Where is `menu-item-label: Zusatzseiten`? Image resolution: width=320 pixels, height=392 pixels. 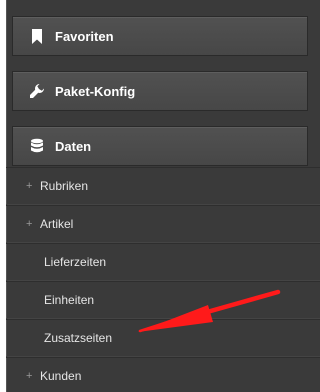 menu-item-label: Zusatzseiten is located at coordinates (78, 338).